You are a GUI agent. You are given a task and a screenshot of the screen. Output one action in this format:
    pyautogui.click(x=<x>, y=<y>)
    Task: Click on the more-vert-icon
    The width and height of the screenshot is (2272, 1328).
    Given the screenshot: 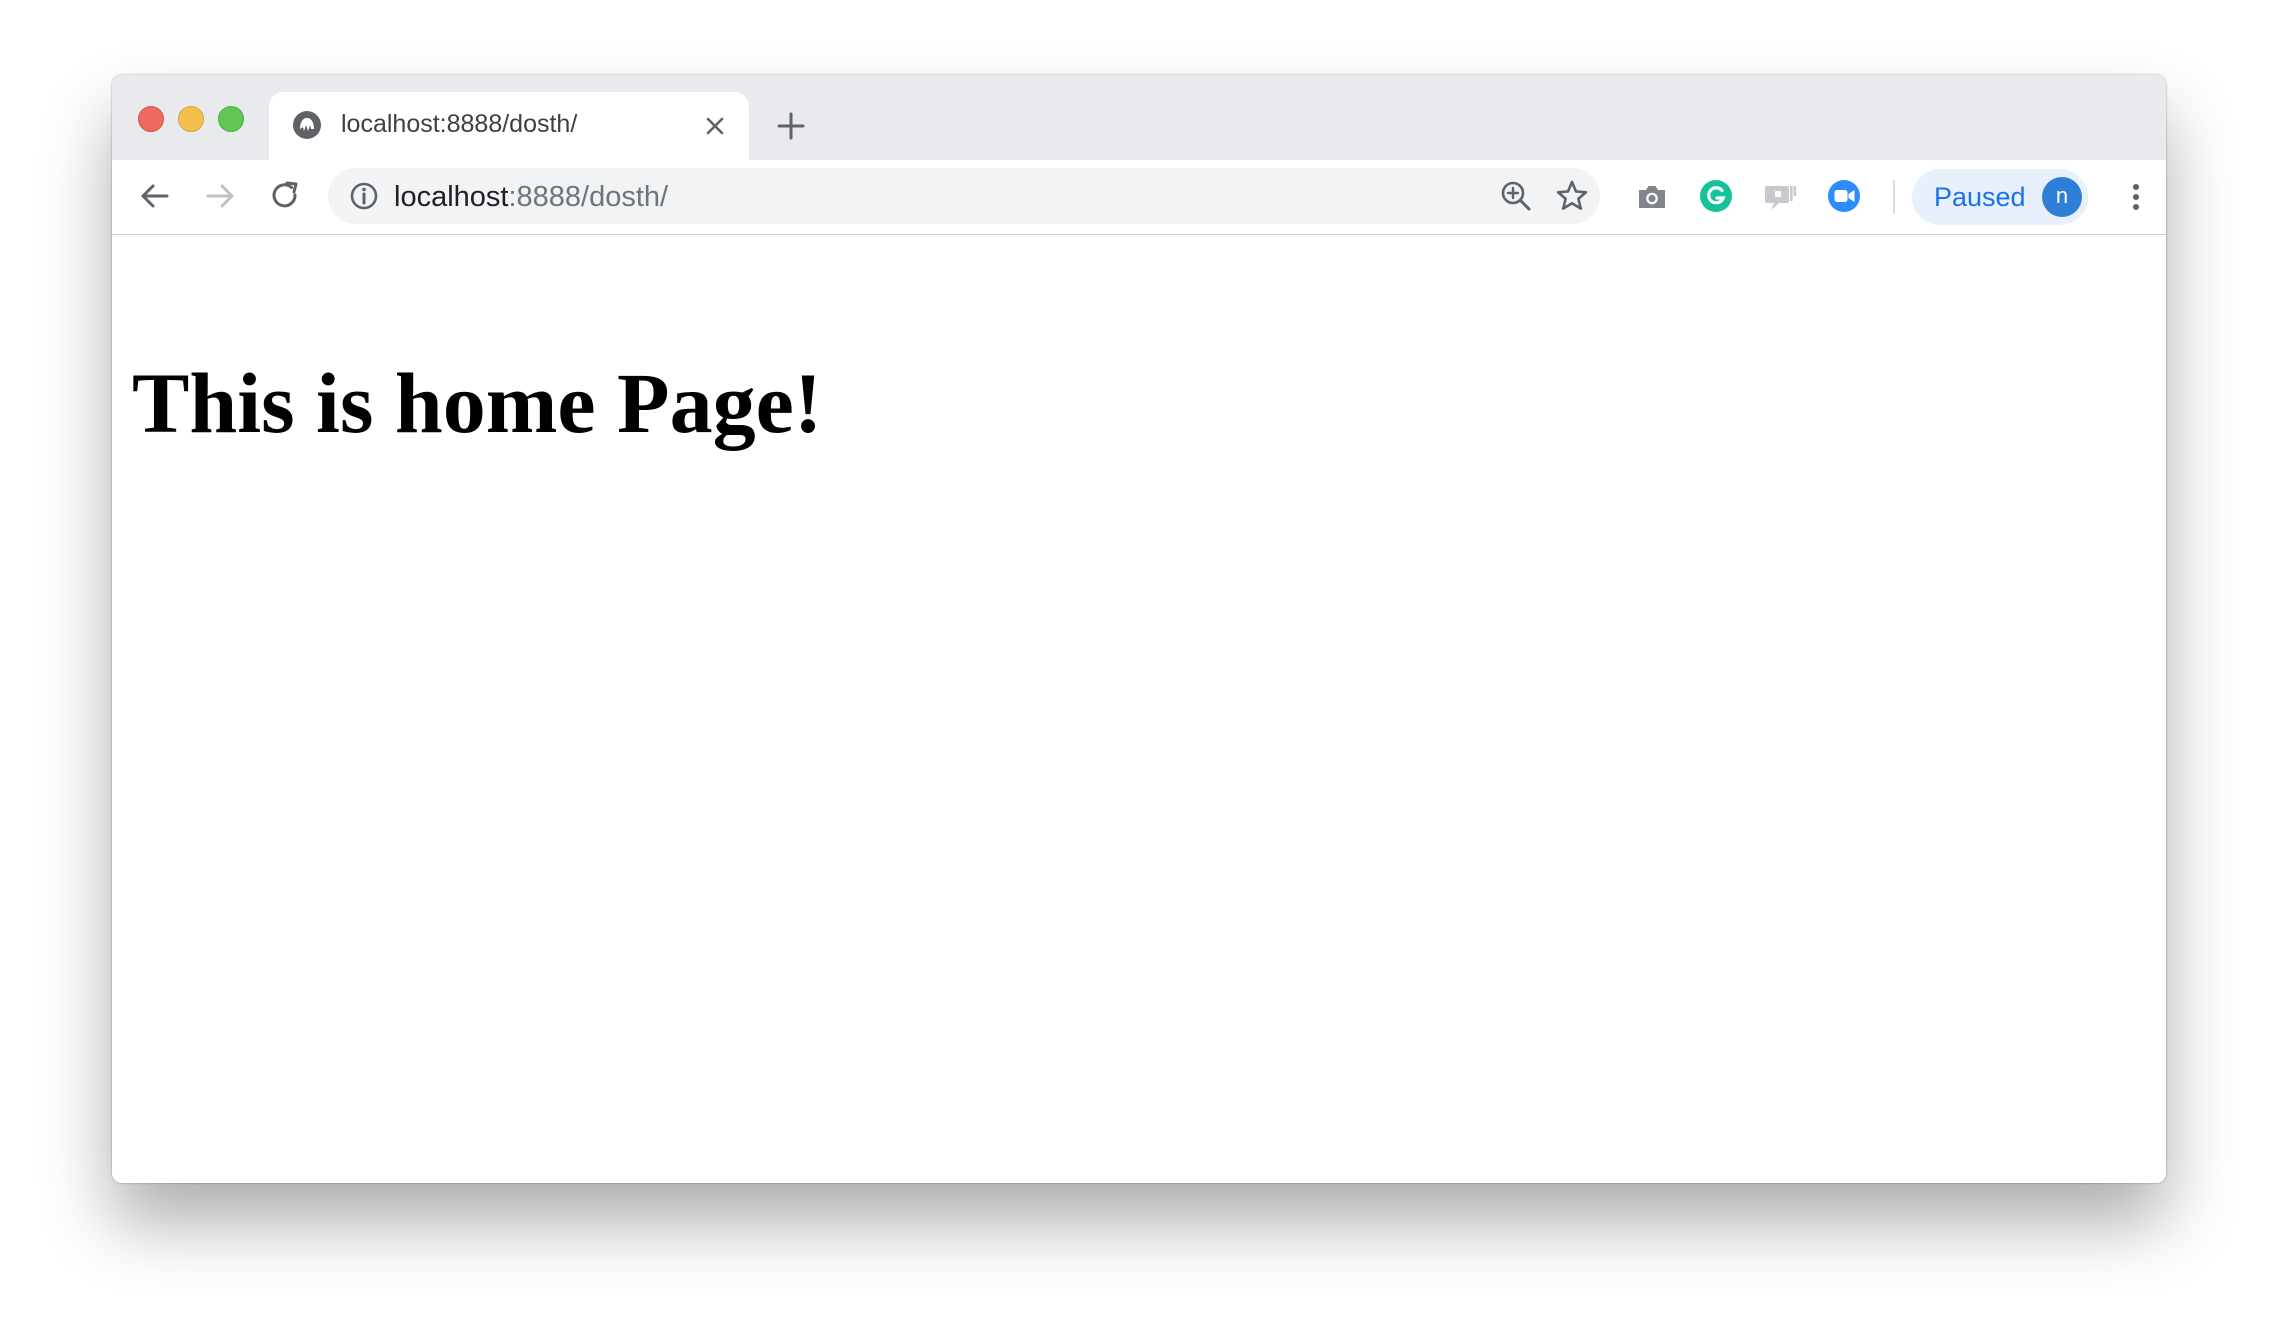 What is the action you would take?
    pyautogui.click(x=2136, y=197)
    